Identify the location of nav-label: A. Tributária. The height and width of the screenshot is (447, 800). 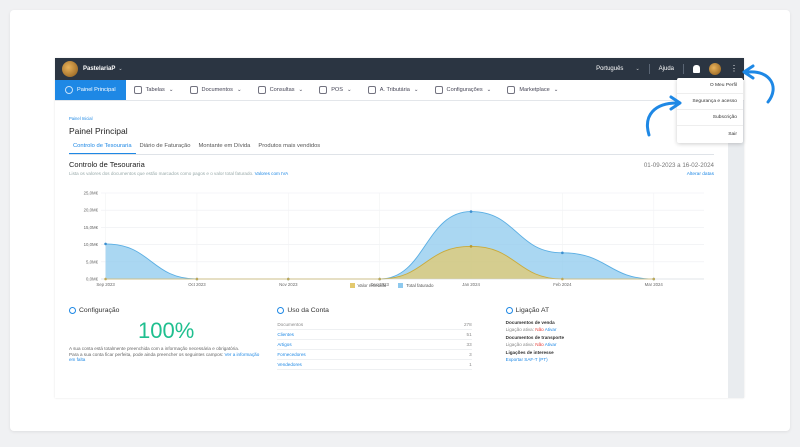
(394, 90).